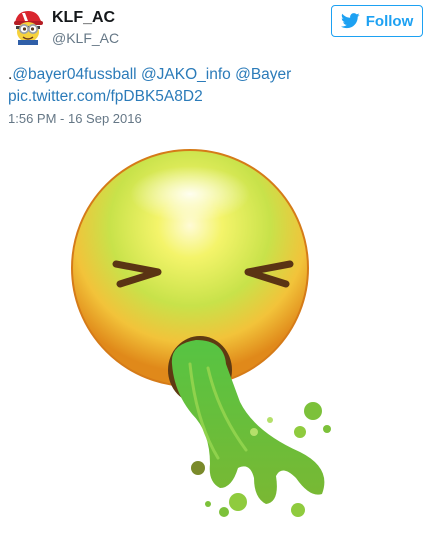 The width and height of the screenshot is (430, 545). What do you see at coordinates (389, 21) in the screenshot?
I see `follow-label: Follow` at bounding box center [389, 21].